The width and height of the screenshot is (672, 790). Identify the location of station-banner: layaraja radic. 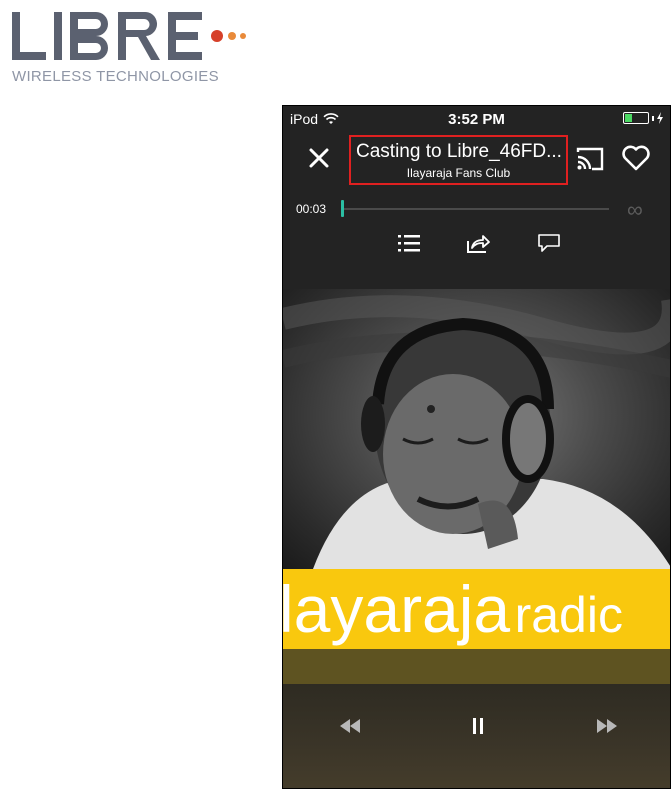
(476, 609).